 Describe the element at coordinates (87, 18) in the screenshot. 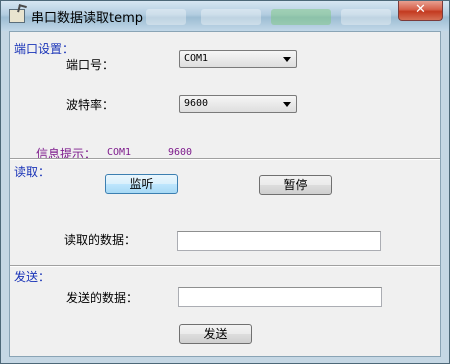

I see `window-title: 串口数据读取temp` at that location.